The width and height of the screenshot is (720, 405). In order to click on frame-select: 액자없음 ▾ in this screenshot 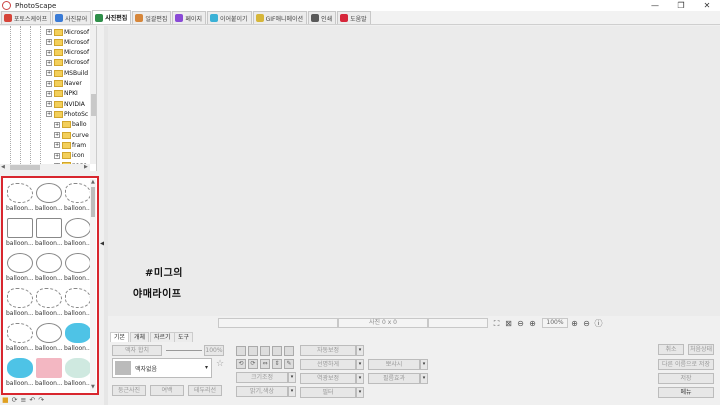, I will do `click(162, 368)`.